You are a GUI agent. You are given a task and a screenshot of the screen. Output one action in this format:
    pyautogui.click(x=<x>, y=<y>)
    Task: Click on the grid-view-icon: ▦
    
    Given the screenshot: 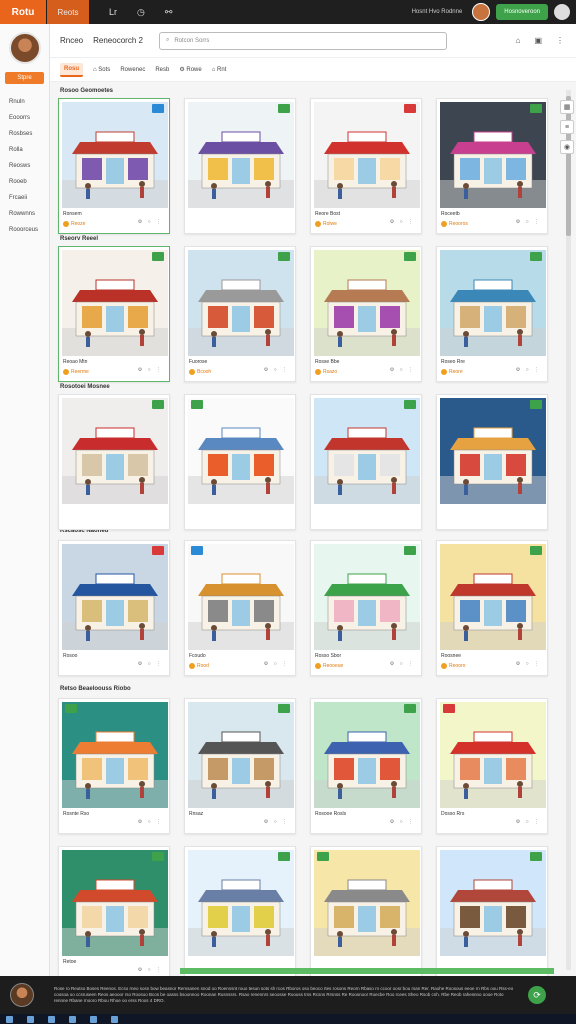 What is the action you would take?
    pyautogui.click(x=567, y=107)
    